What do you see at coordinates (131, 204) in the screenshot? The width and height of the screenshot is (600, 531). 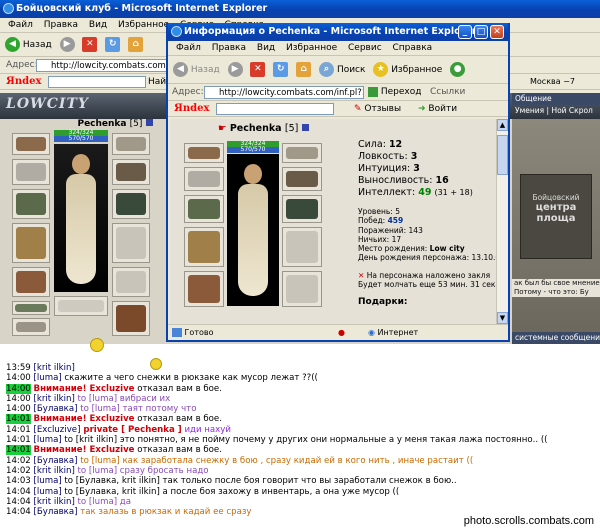 I see `slot-boots-top` at bounding box center [131, 204].